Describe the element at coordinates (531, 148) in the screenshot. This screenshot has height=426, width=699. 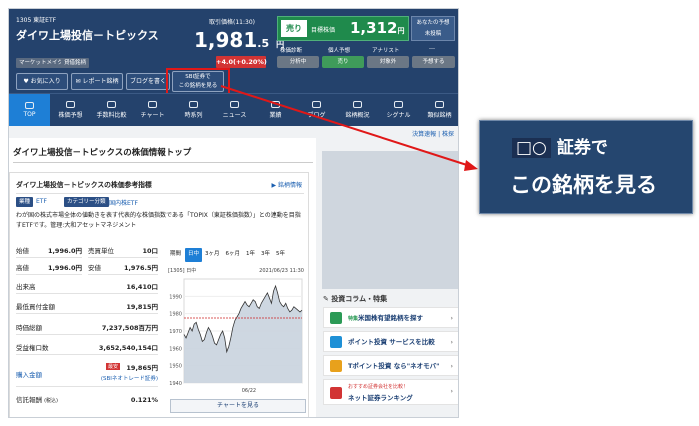
I see `redacted-broker-name: □○` at that location.